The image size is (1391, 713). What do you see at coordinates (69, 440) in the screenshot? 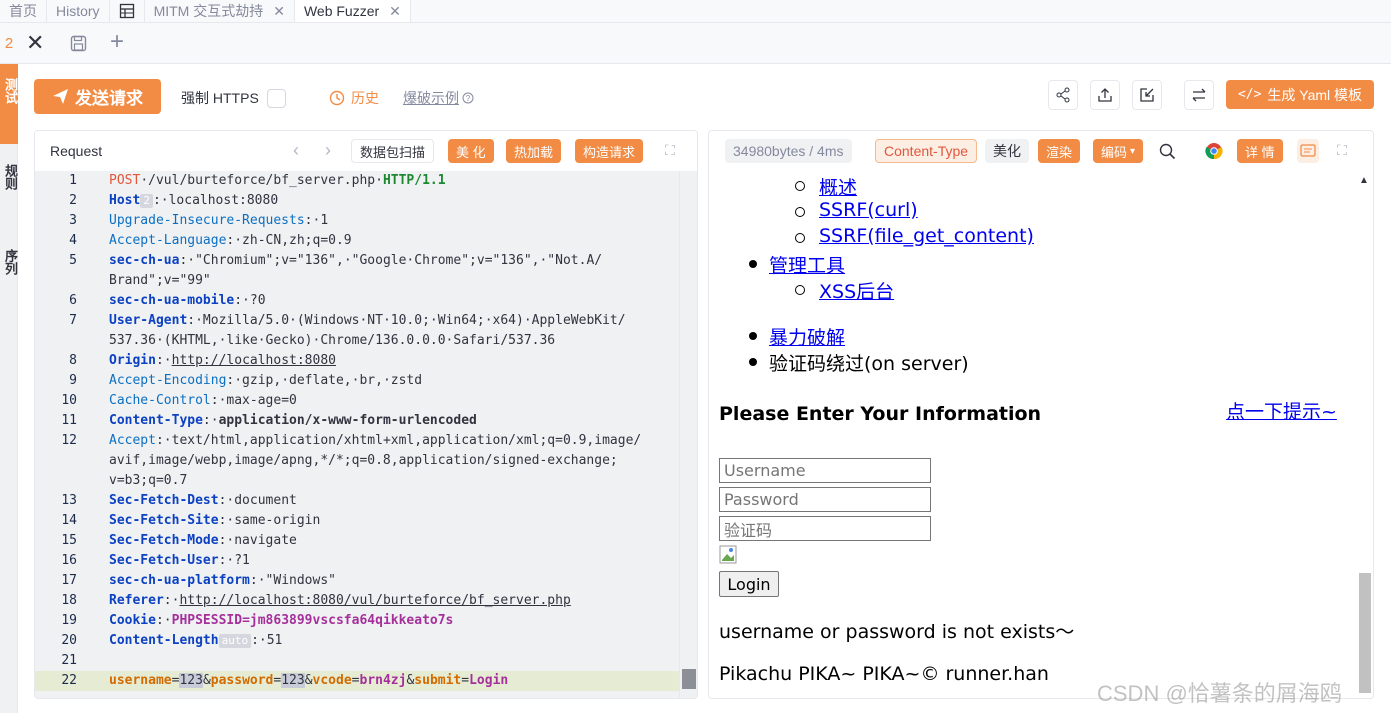
I see `line-number: 12` at bounding box center [69, 440].